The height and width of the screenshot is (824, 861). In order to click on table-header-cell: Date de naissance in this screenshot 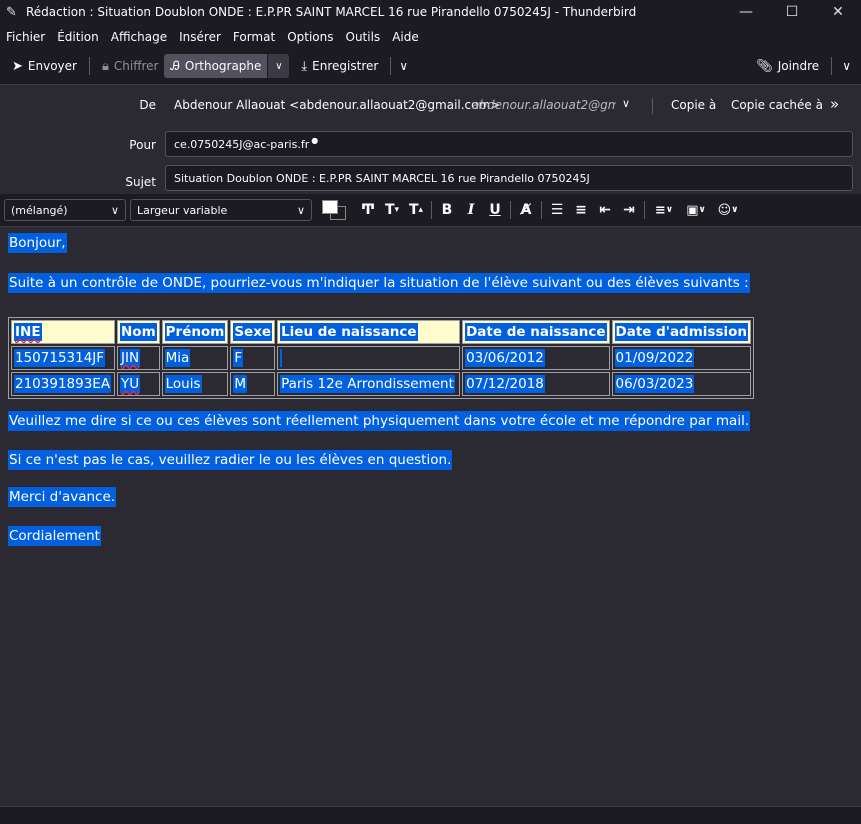, I will do `click(536, 332)`.